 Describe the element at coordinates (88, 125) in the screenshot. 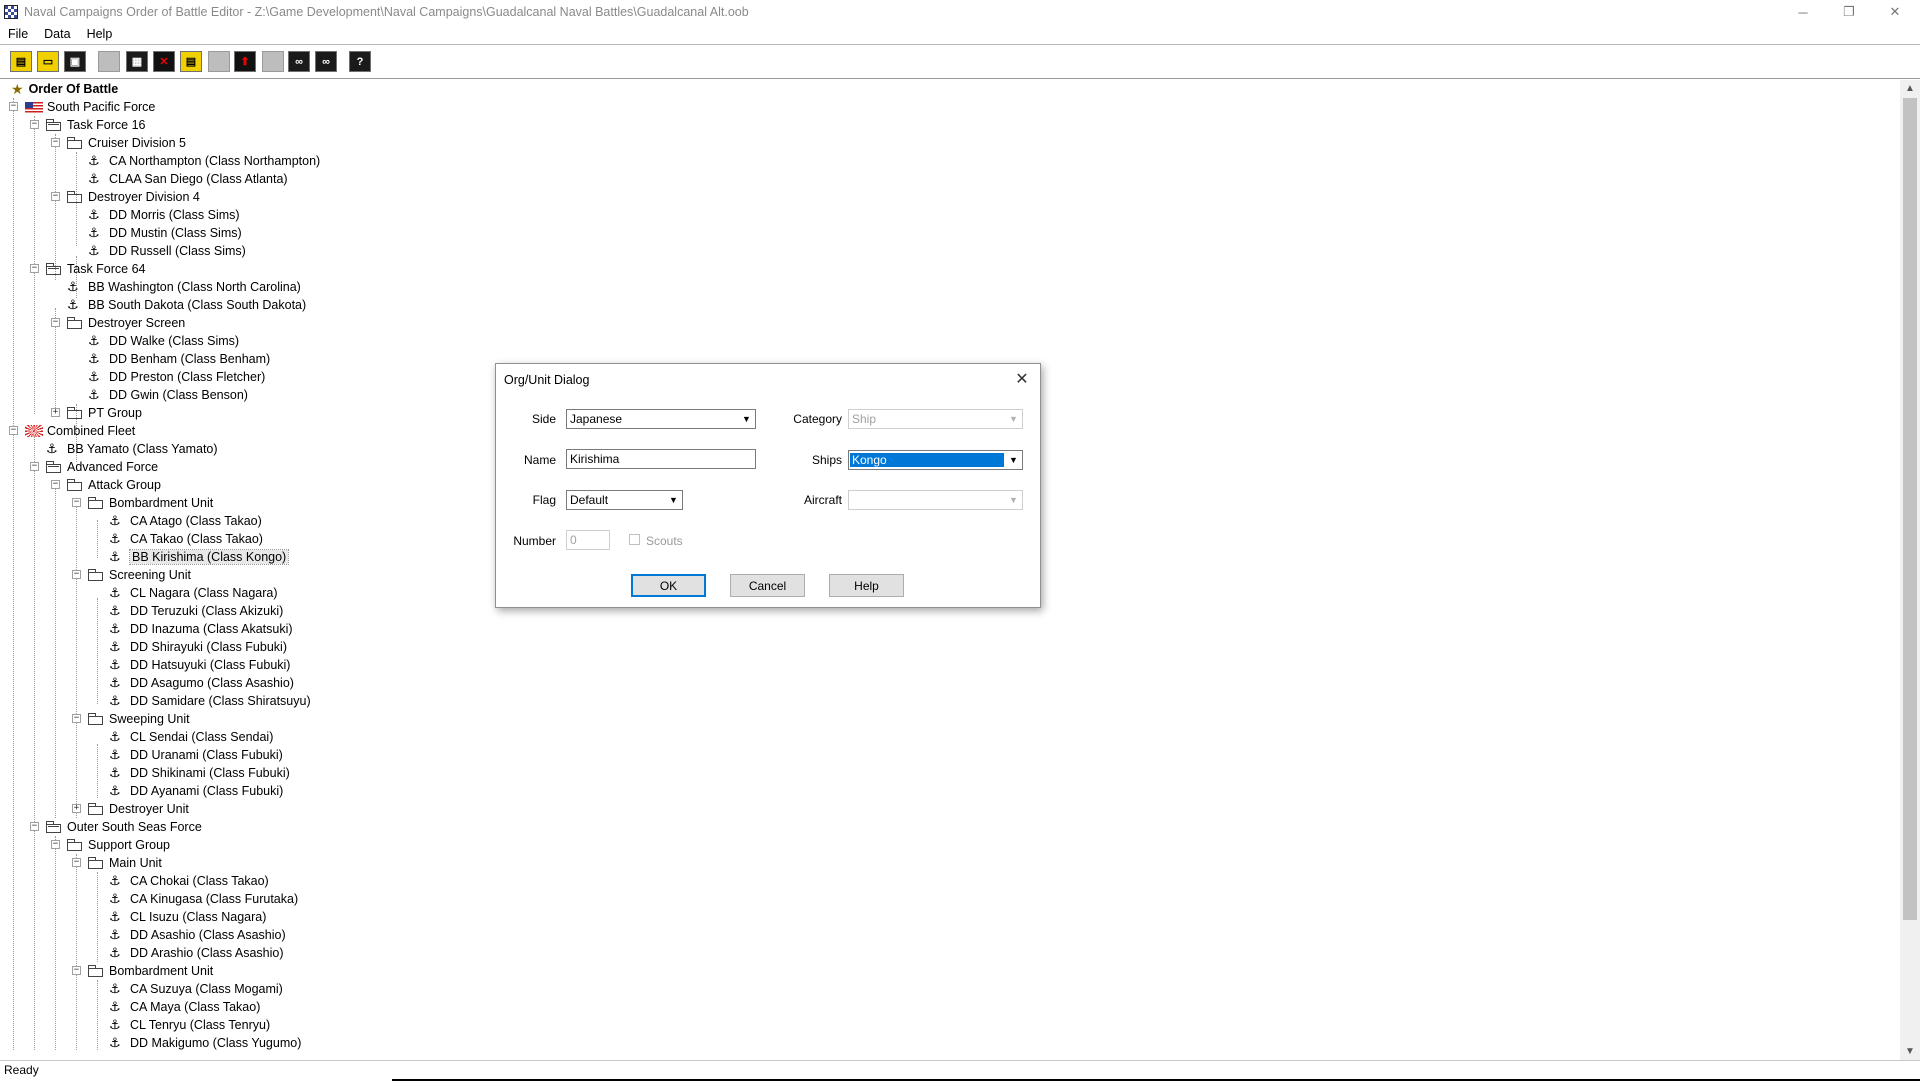

I see `tree-node: − Task Force 16` at that location.